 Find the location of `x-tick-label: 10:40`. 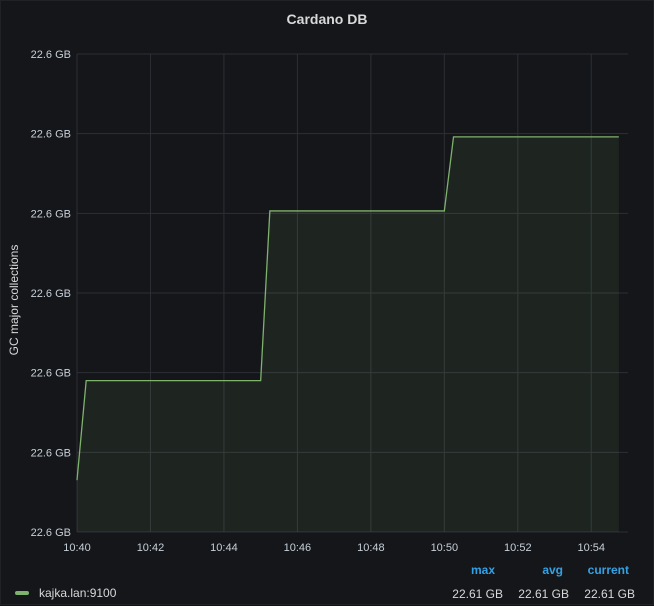

x-tick-label: 10:40 is located at coordinates (77, 548).